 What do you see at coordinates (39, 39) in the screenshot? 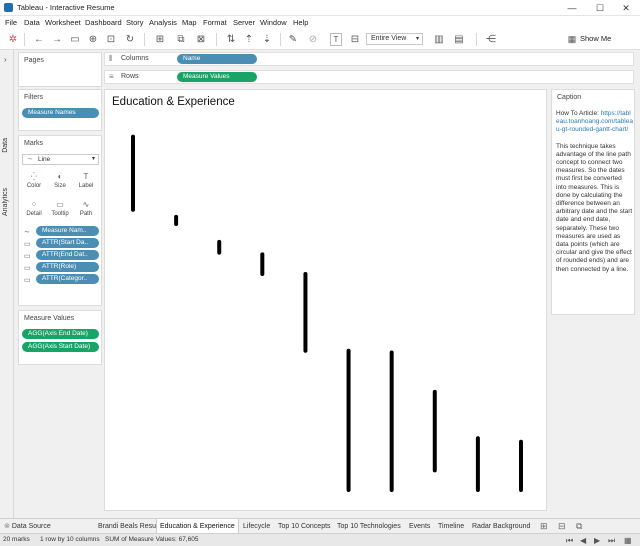
I see `back-icon: ←` at bounding box center [39, 39].